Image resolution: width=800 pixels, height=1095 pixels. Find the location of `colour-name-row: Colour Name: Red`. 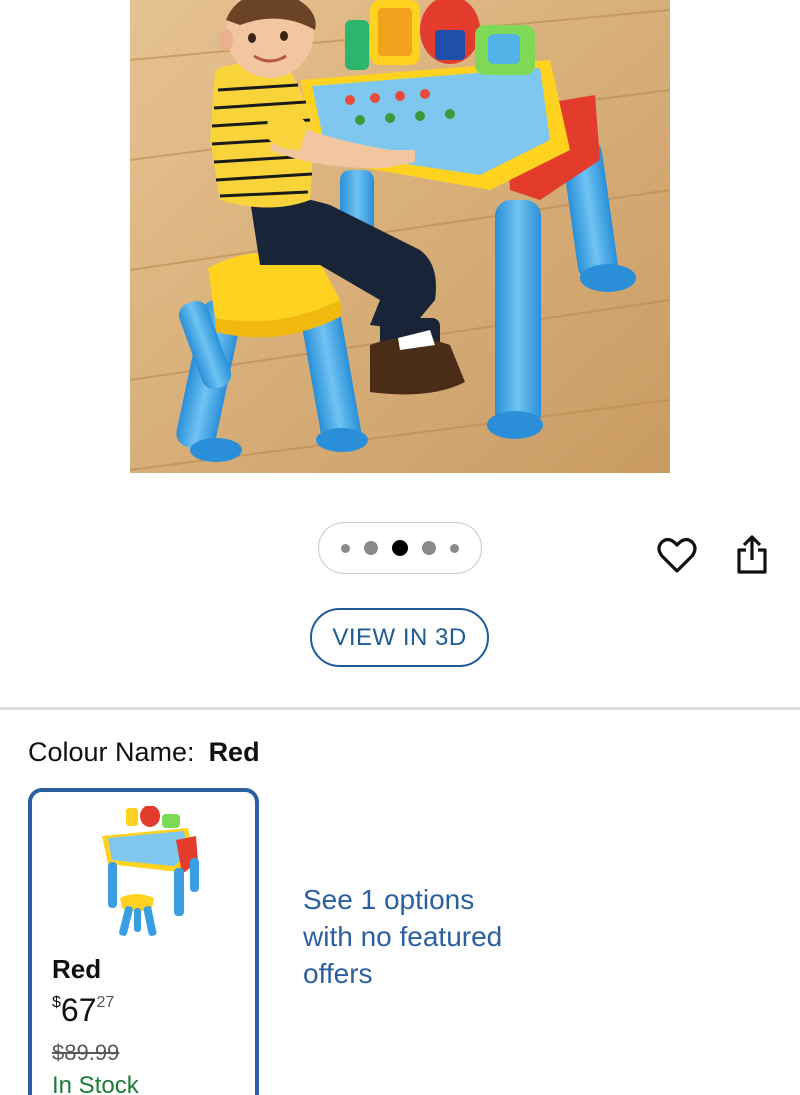

colour-name-row: Colour Name: Red is located at coordinates (144, 752).